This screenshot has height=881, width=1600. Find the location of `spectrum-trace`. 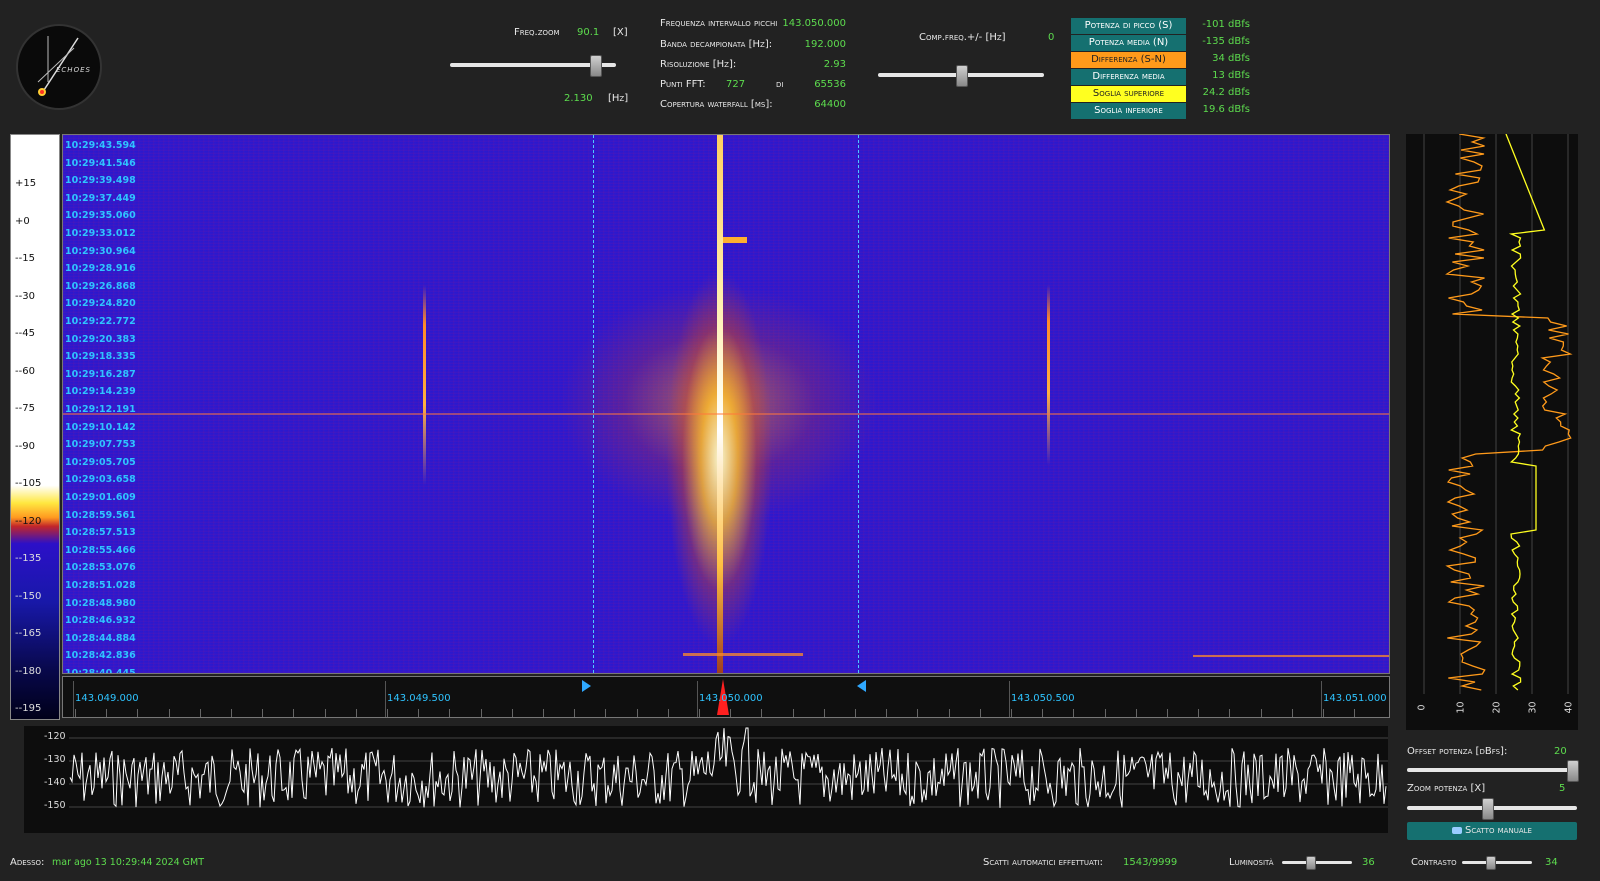

spectrum-trace is located at coordinates (728, 767).